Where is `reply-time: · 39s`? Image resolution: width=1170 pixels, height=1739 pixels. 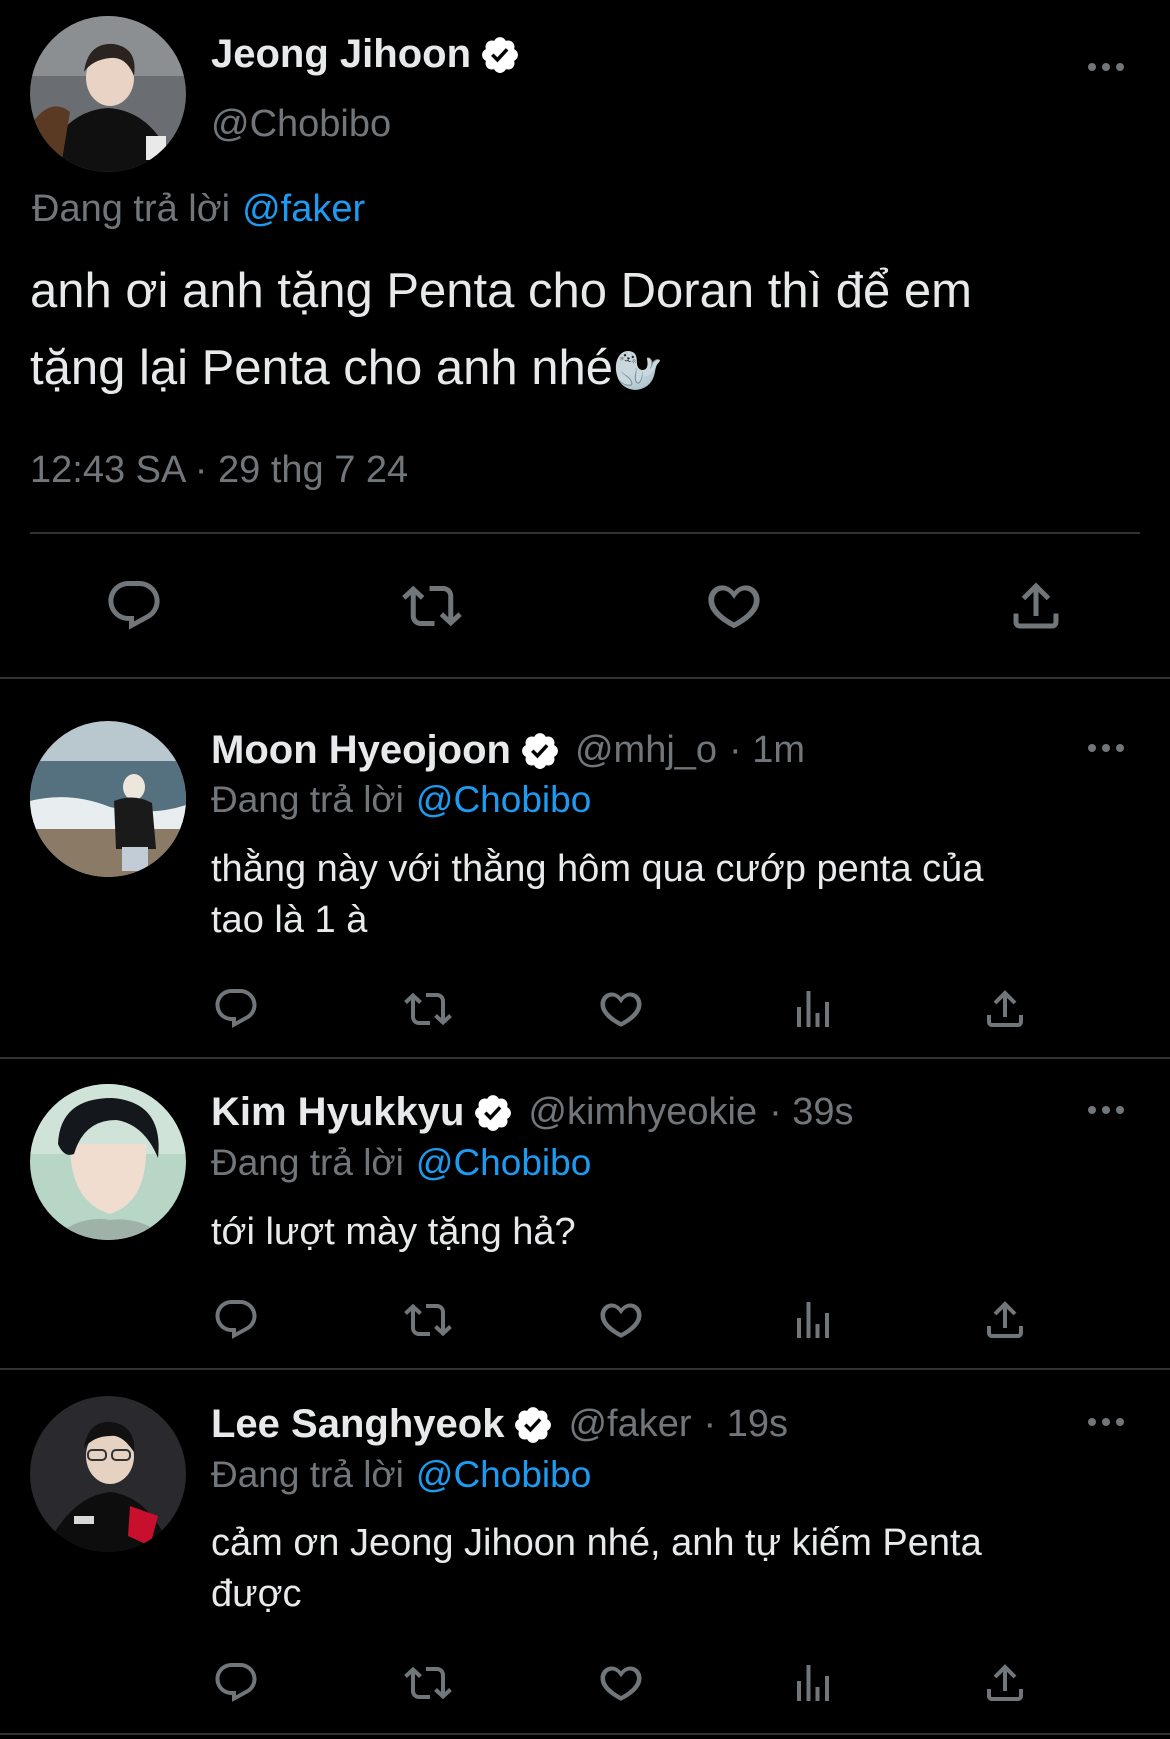 reply-time: · 39s is located at coordinates (811, 1112).